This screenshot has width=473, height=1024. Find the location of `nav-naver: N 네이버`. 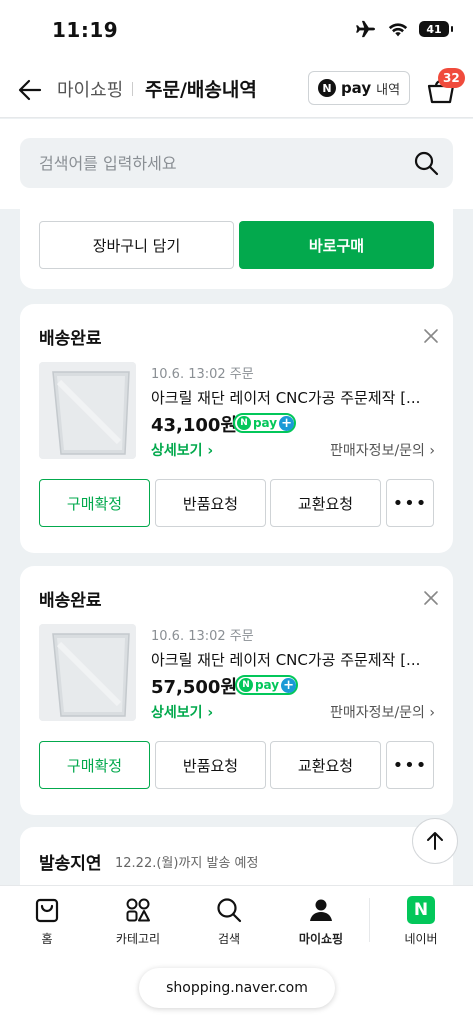

nav-naver: N 네이버 is located at coordinates (421, 921).